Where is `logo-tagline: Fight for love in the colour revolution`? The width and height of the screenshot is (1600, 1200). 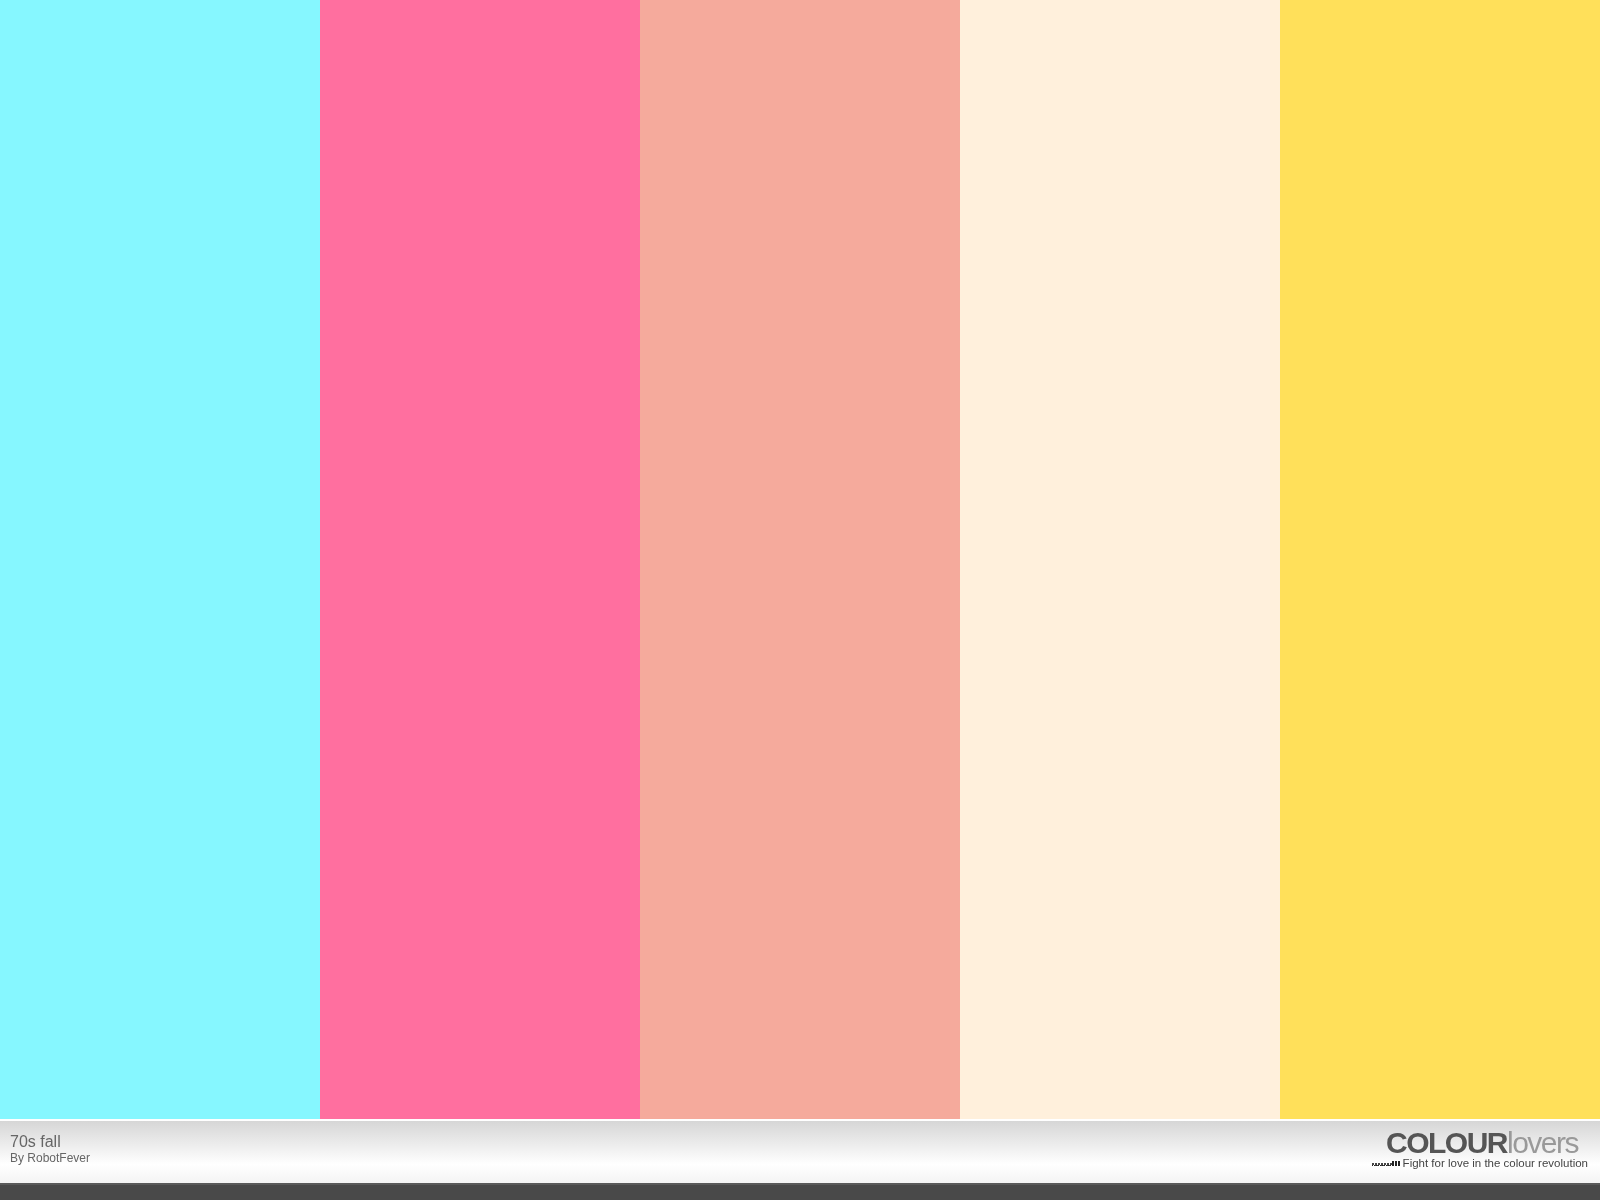
logo-tagline: Fight for love in the colour revolution is located at coordinates (1495, 1163).